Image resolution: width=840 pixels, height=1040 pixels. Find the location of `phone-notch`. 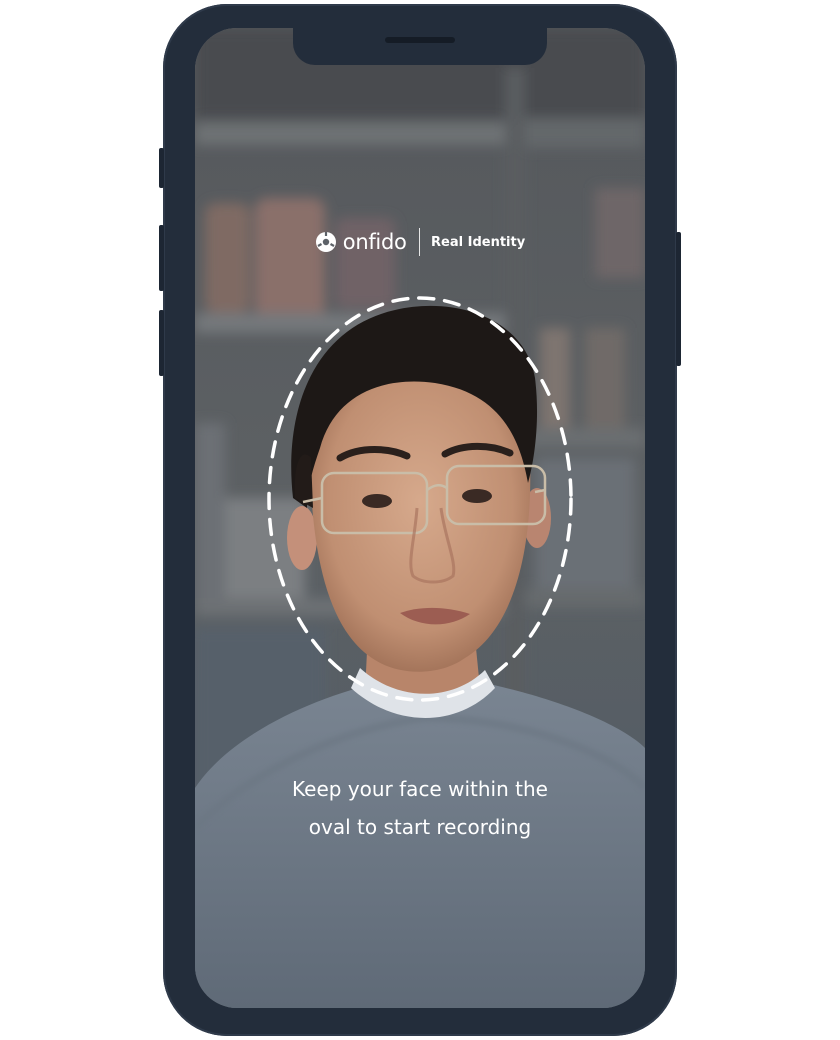

phone-notch is located at coordinates (420, 46).